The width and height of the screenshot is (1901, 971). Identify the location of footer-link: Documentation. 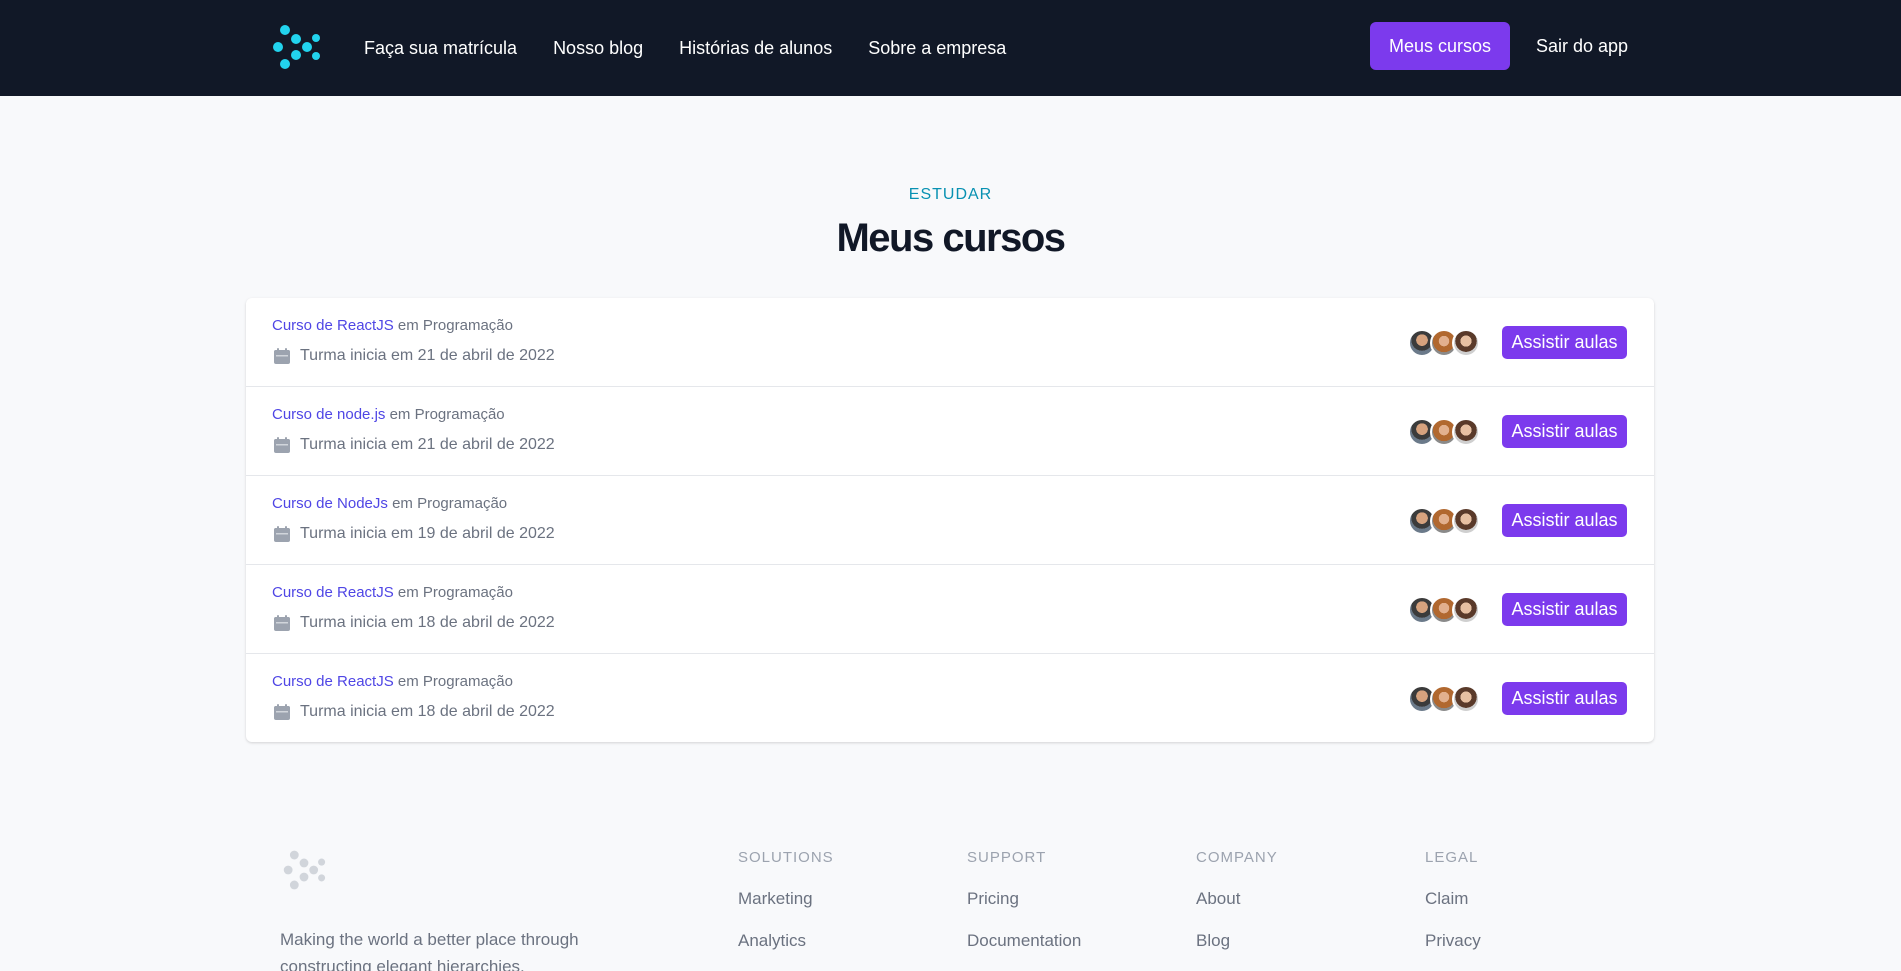
(1024, 941).